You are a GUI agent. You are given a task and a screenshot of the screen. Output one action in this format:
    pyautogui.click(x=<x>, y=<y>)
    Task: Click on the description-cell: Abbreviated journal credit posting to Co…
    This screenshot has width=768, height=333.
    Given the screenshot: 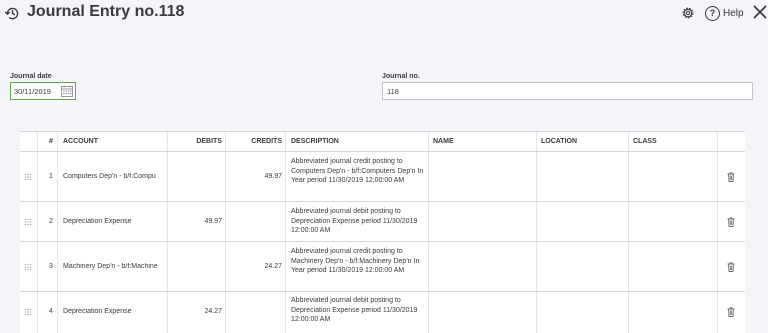 What is the action you would take?
    pyautogui.click(x=358, y=171)
    